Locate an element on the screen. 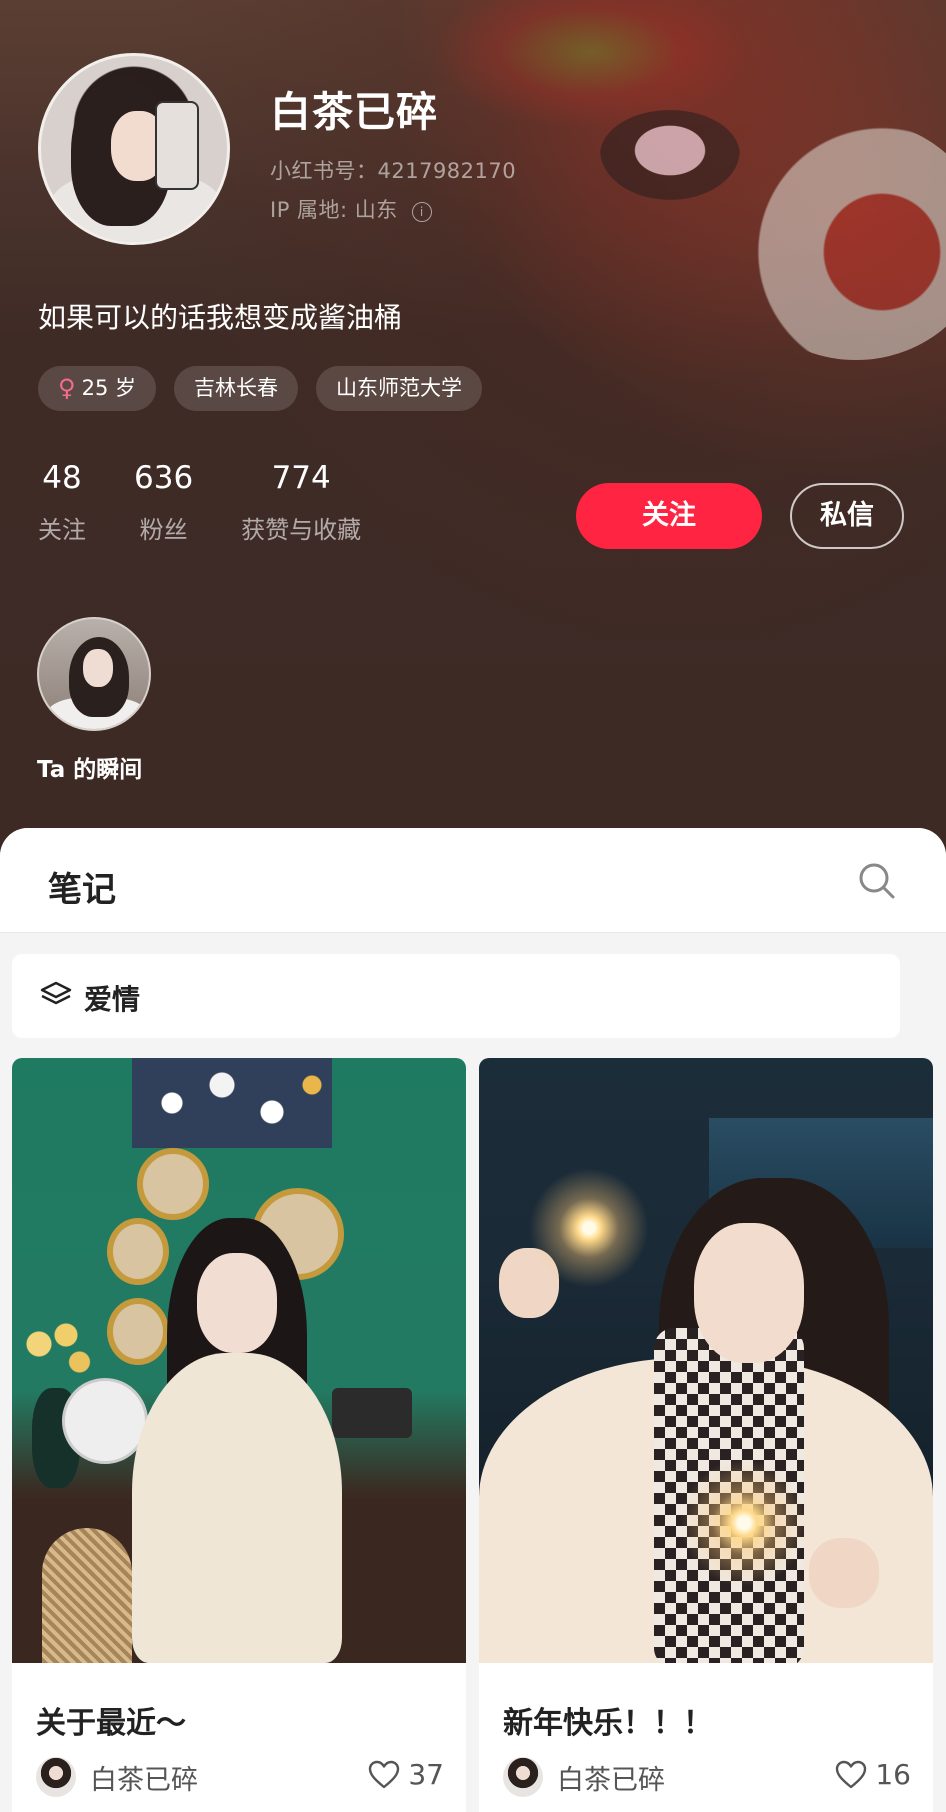 The width and height of the screenshot is (946, 1812). tag-age: ♀ 25 岁 is located at coordinates (97, 388).